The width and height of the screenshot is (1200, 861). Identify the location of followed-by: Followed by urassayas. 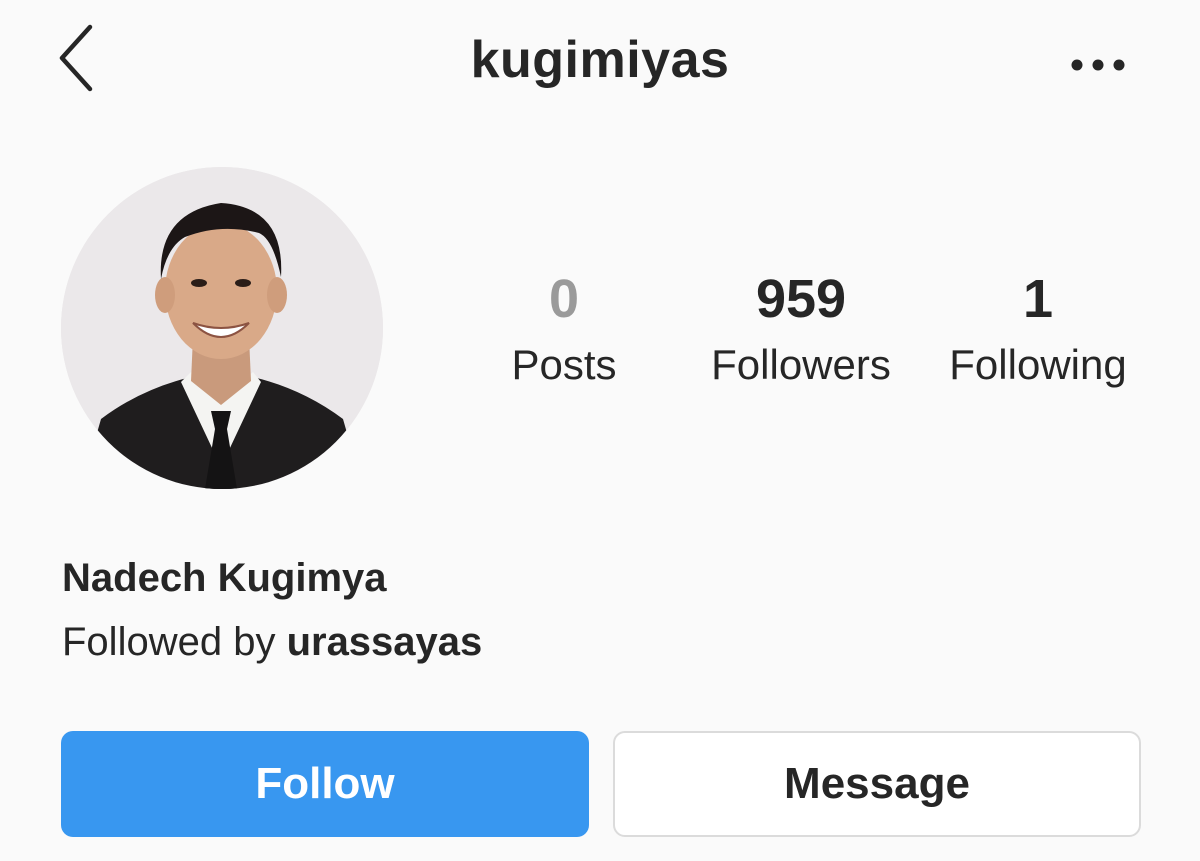
(272, 642).